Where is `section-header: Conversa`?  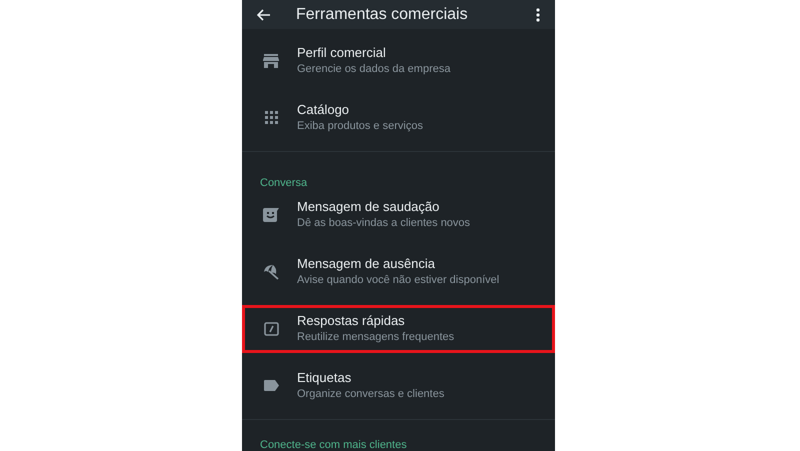 section-header: Conversa is located at coordinates (284, 183).